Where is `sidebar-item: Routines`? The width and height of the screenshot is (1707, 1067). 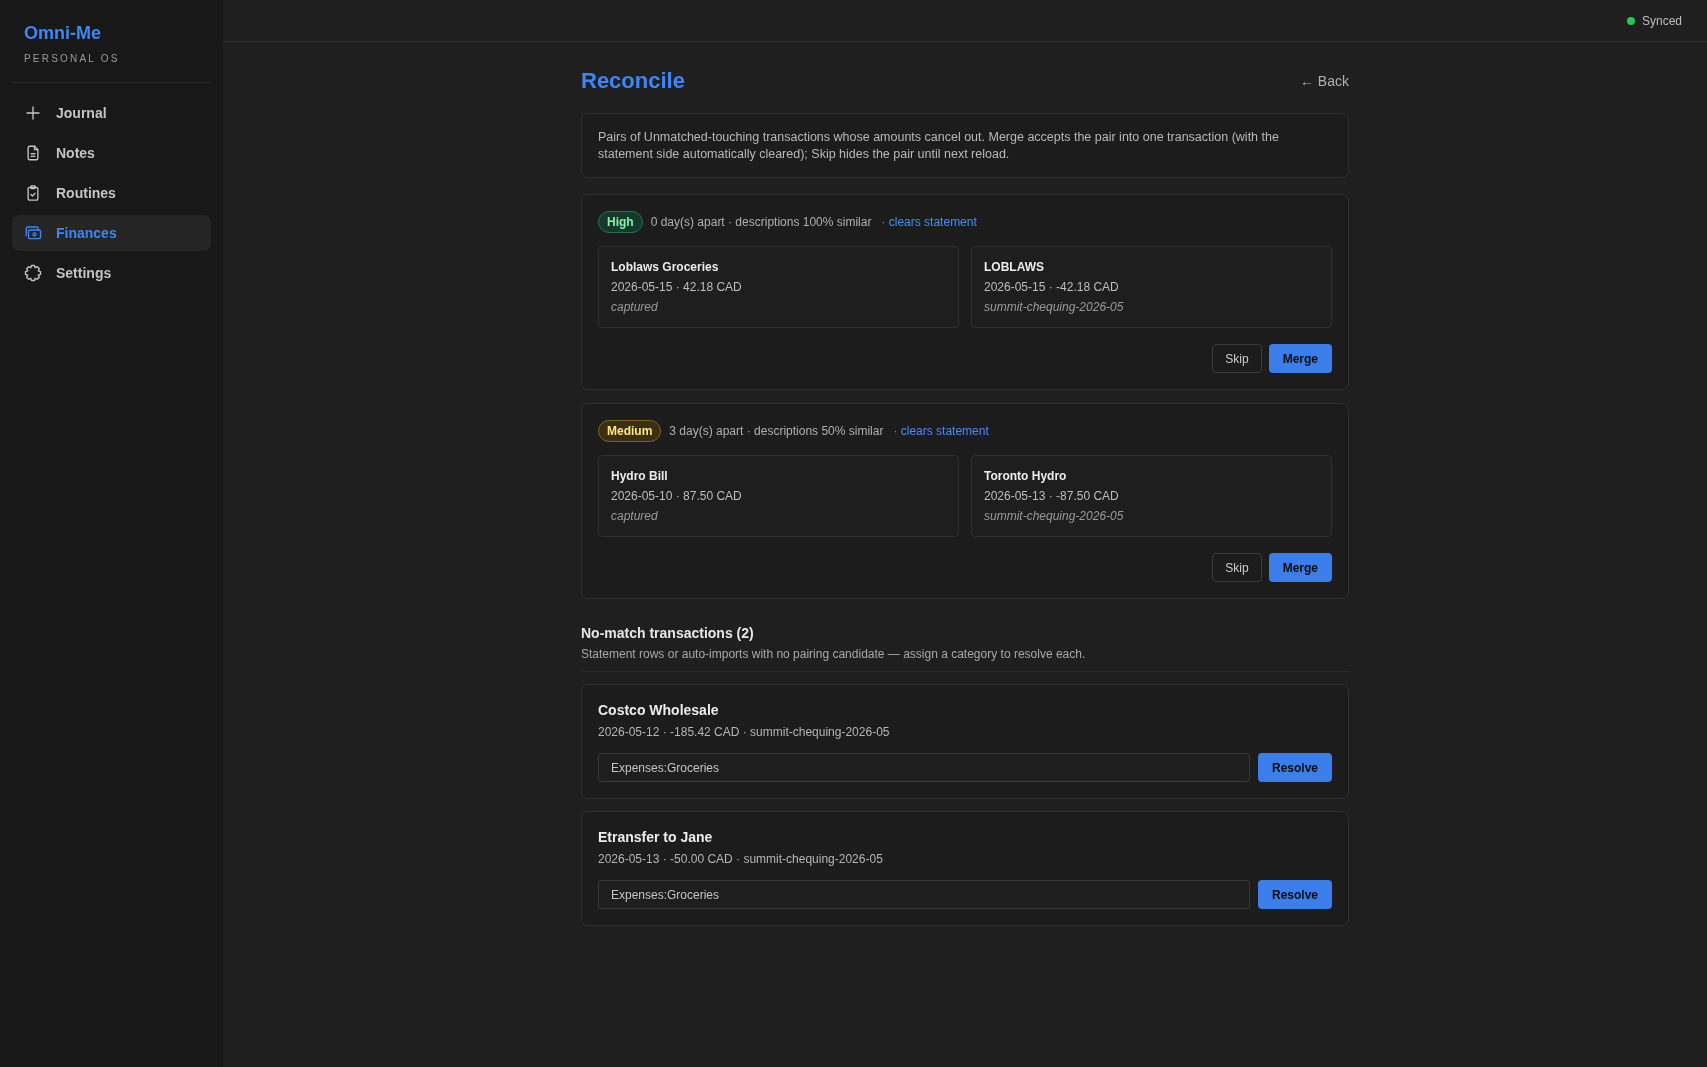
sidebar-item: Routines is located at coordinates (111, 193).